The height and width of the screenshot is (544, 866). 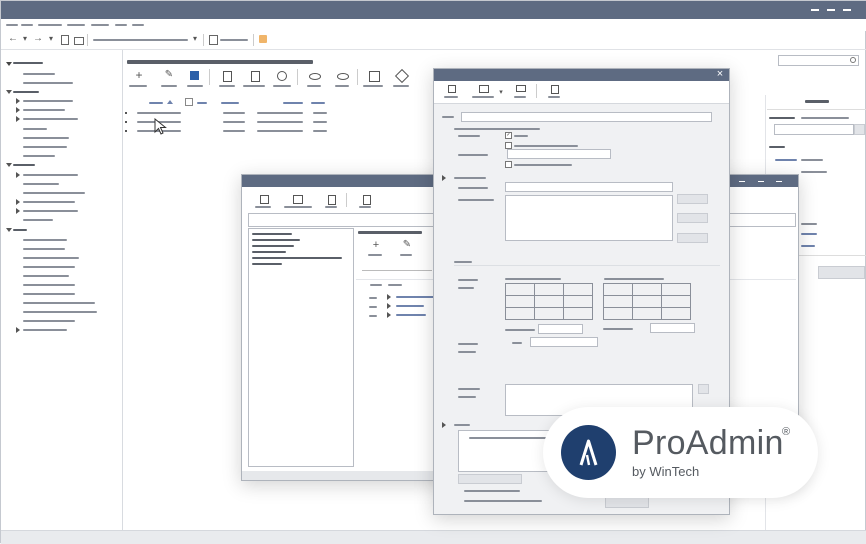 What do you see at coordinates (314, 86) in the screenshot?
I see `hide-label` at bounding box center [314, 86].